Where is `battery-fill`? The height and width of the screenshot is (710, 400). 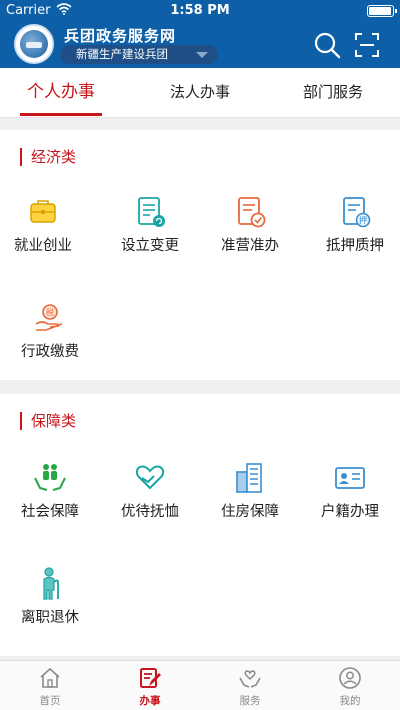
battery-fill is located at coordinates (380, 11).